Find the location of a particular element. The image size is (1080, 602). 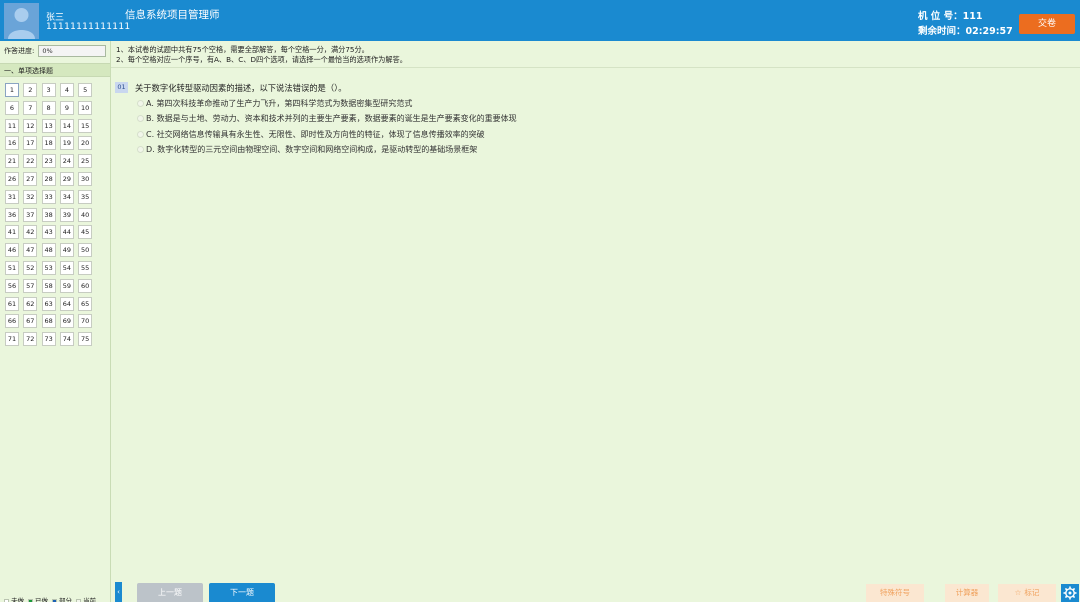

question-cell: 32 is located at coordinates (30, 196).